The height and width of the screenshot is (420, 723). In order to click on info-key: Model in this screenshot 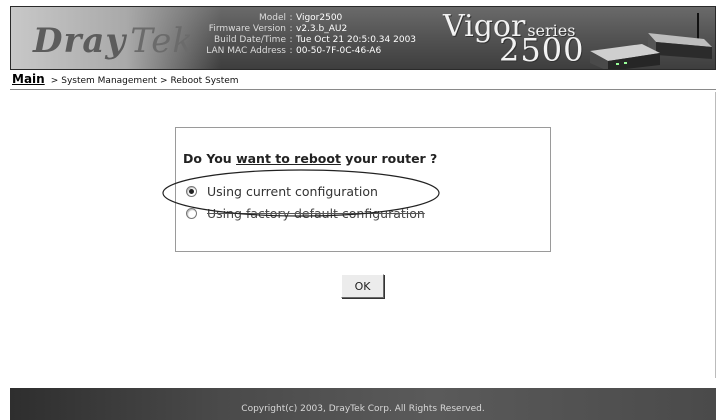, I will do `click(272, 18)`.